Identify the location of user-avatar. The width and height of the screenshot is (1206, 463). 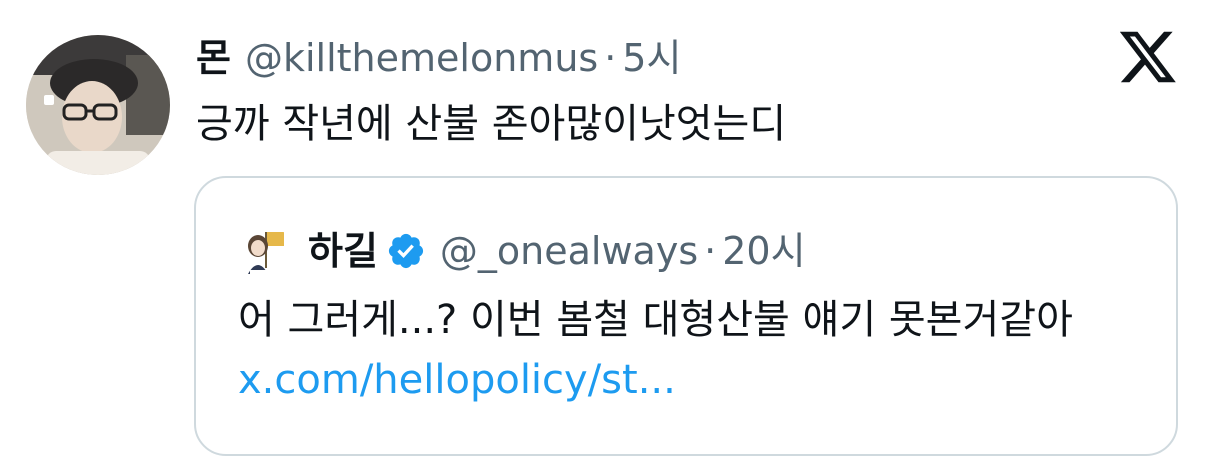
(98, 105).